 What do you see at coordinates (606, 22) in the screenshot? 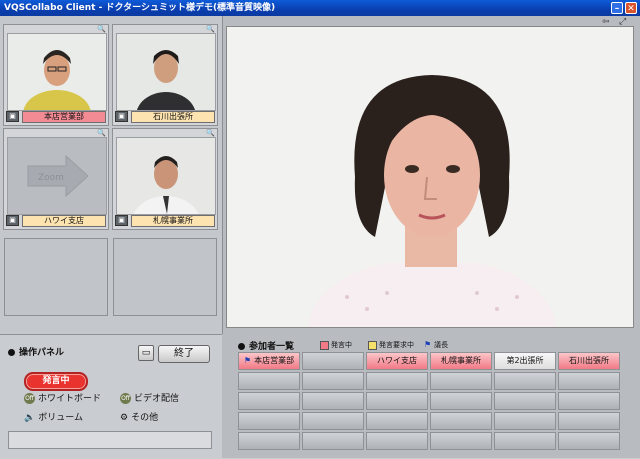
I see `back-arrow-icon: ⇦` at bounding box center [606, 22].